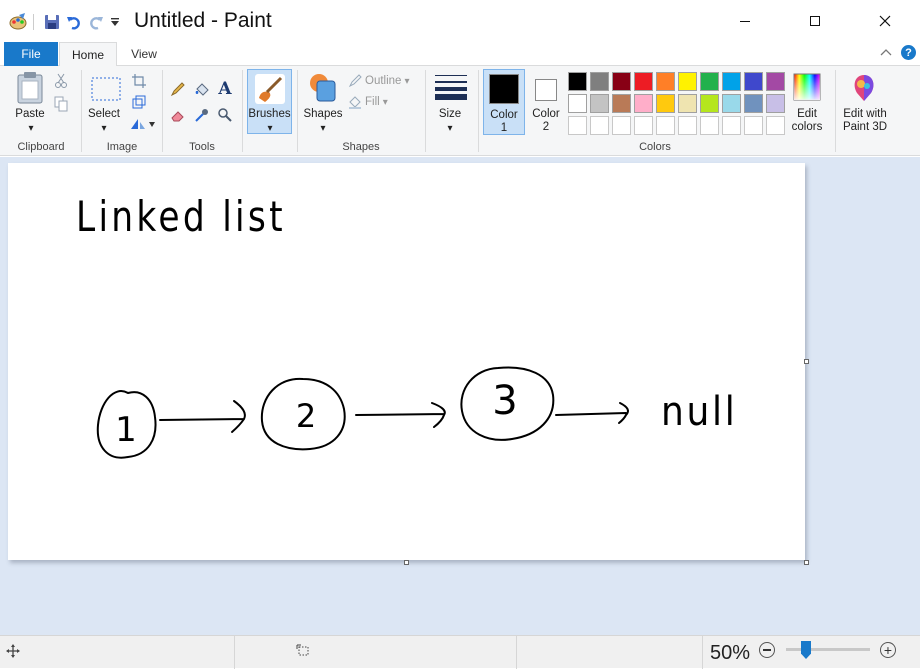  Describe the element at coordinates (828, 649) in the screenshot. I see `zoom-slider-track` at that location.